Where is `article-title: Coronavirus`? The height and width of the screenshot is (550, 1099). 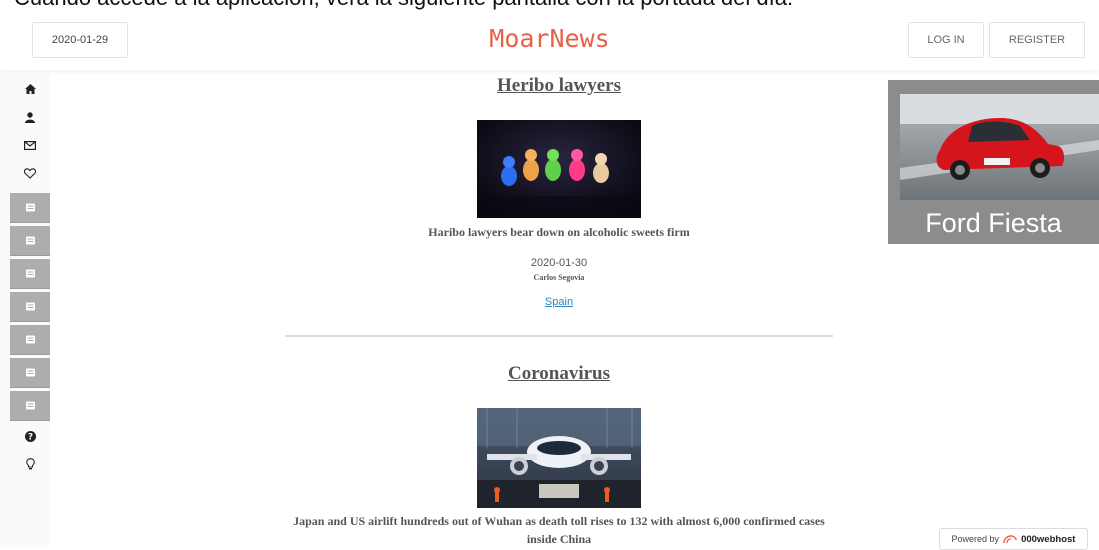 article-title: Coronavirus is located at coordinates (559, 374).